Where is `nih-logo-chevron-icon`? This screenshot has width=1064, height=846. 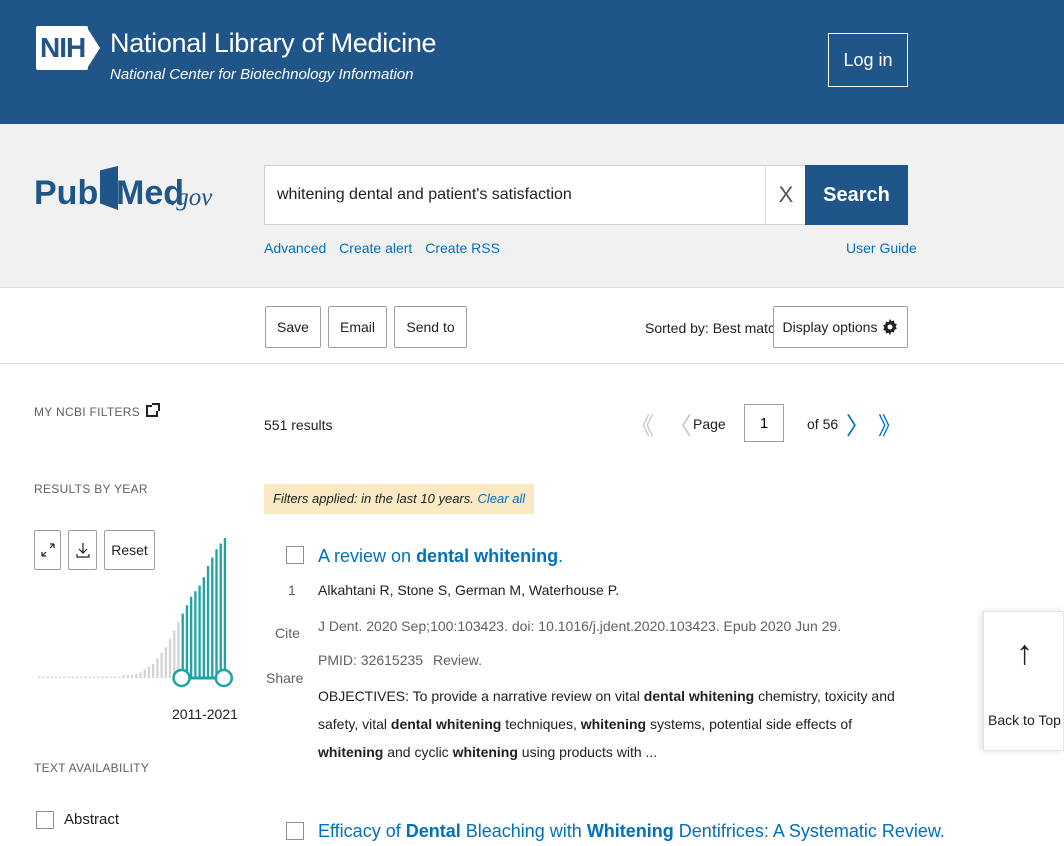
nih-logo-chevron-icon is located at coordinates (93, 48).